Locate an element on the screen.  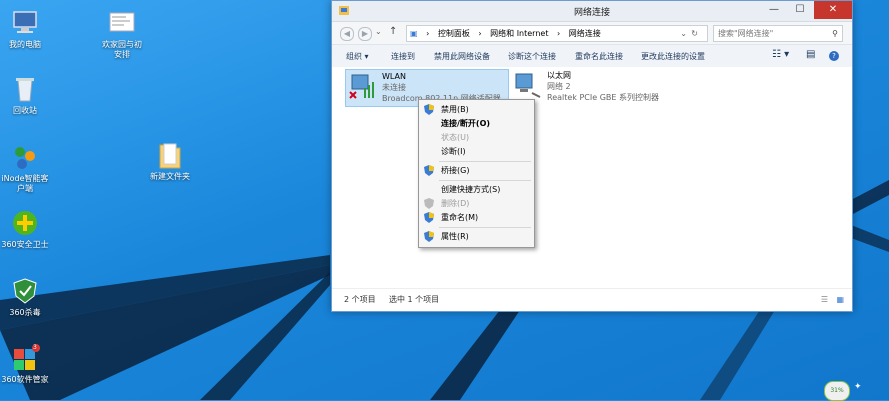
wifi-adapter-icon is located at coordinates (364, 89).